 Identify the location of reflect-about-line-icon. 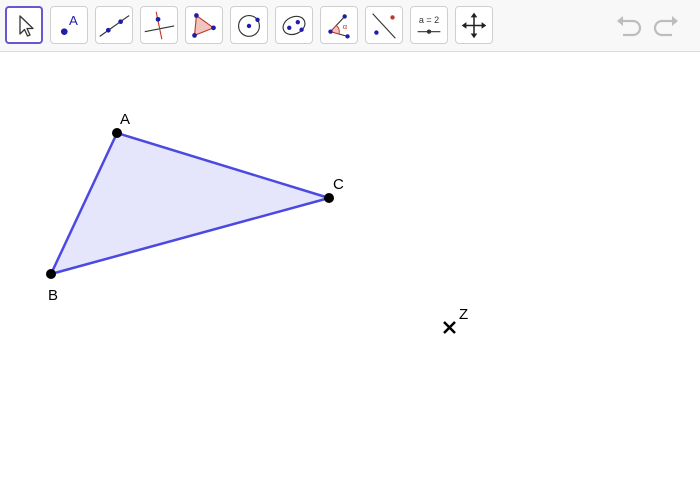
(384, 26).